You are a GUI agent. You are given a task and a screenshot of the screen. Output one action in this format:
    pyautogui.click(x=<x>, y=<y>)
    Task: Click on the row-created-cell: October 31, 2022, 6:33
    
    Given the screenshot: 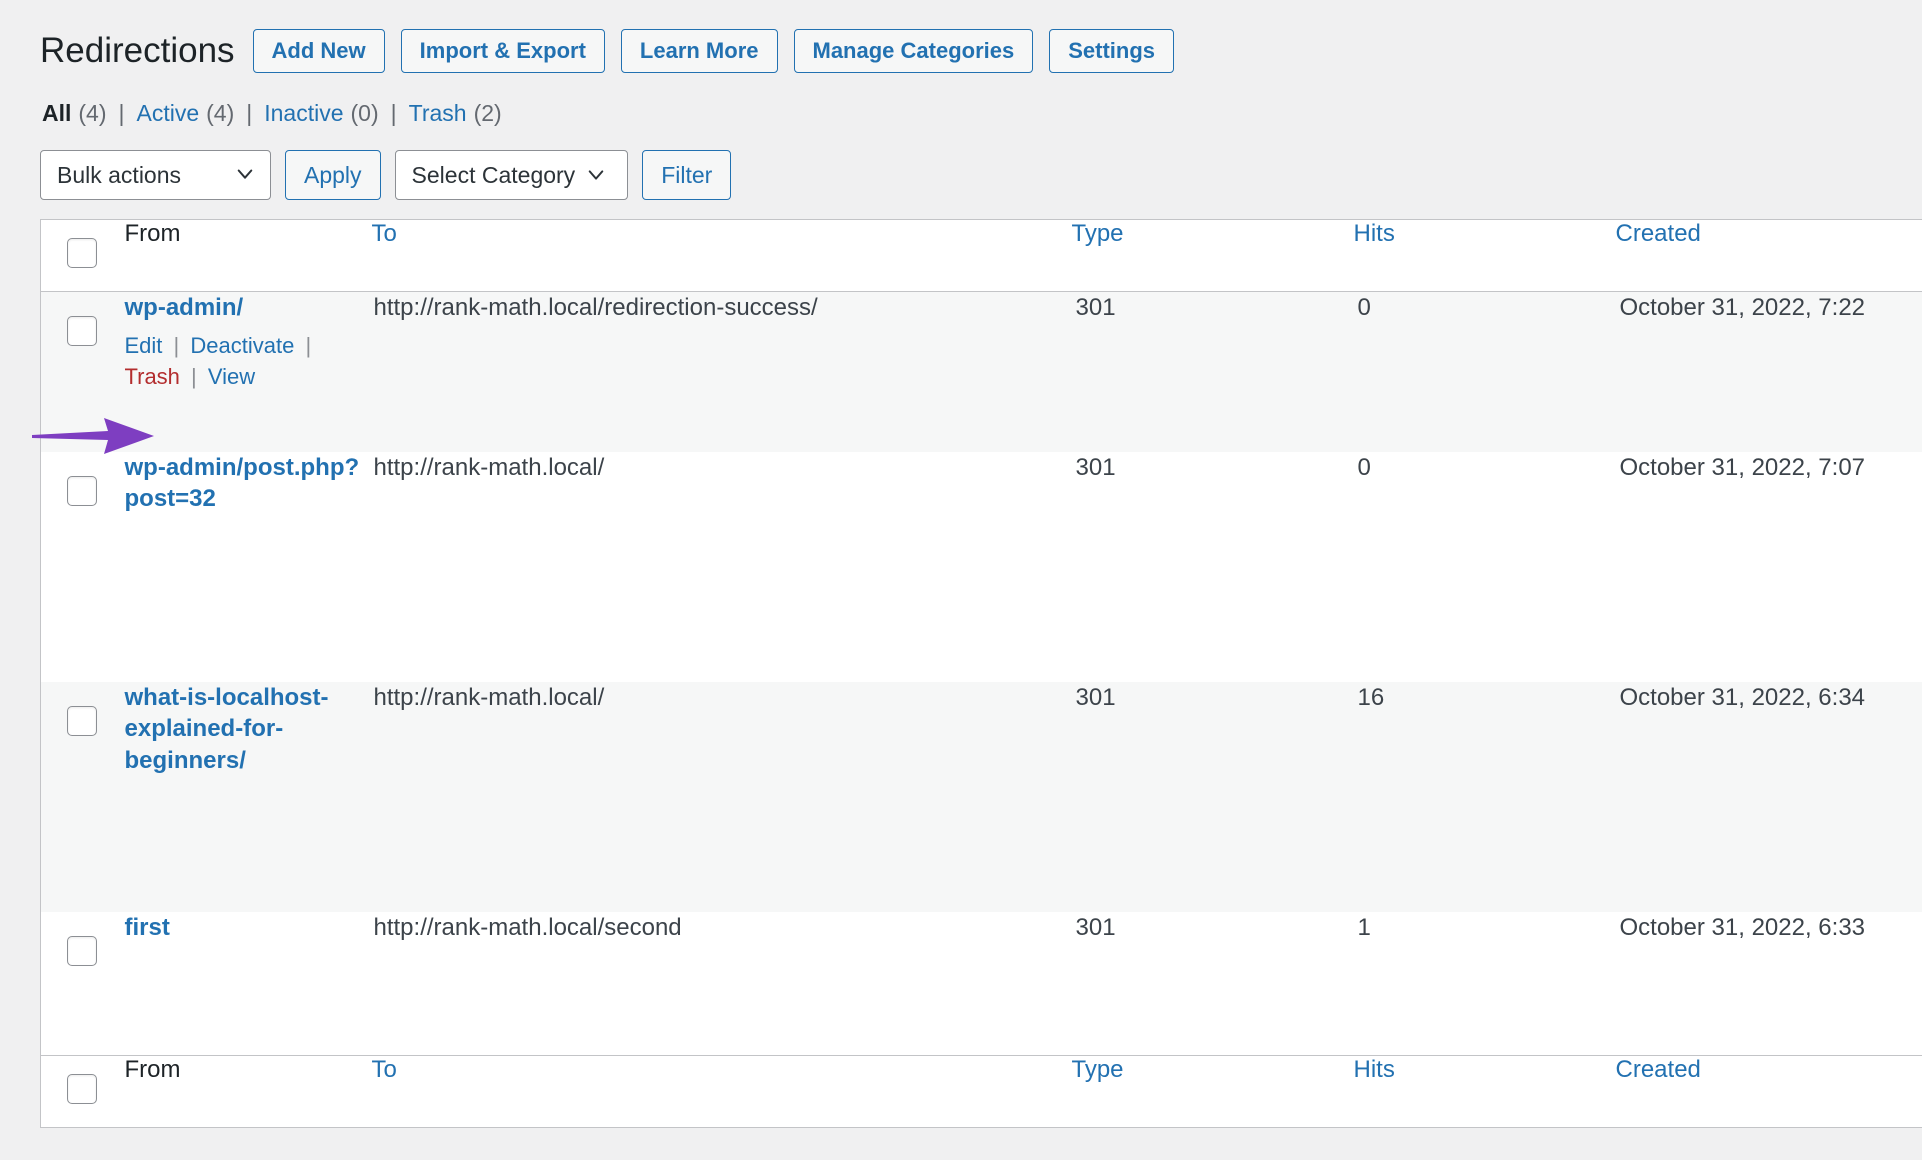 What is the action you would take?
    pyautogui.click(x=1742, y=927)
    